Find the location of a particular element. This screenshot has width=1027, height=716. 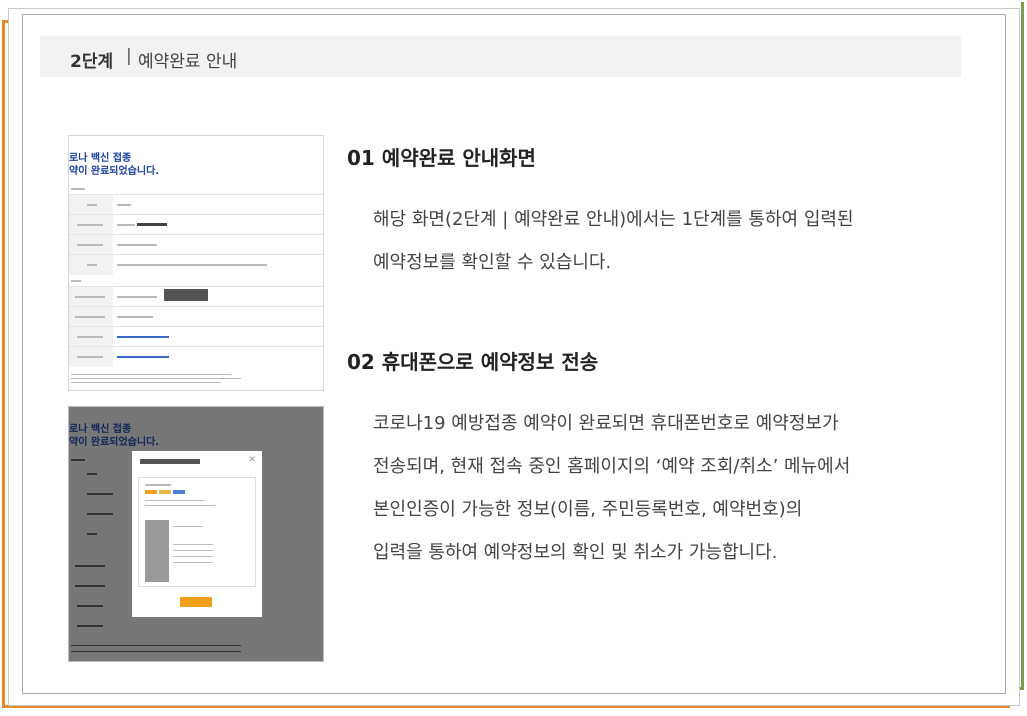

section-2-line: 코로나19 예방접종 예약이 완료되면 휴대폰번호로 예약정보가 is located at coordinates (606, 423).